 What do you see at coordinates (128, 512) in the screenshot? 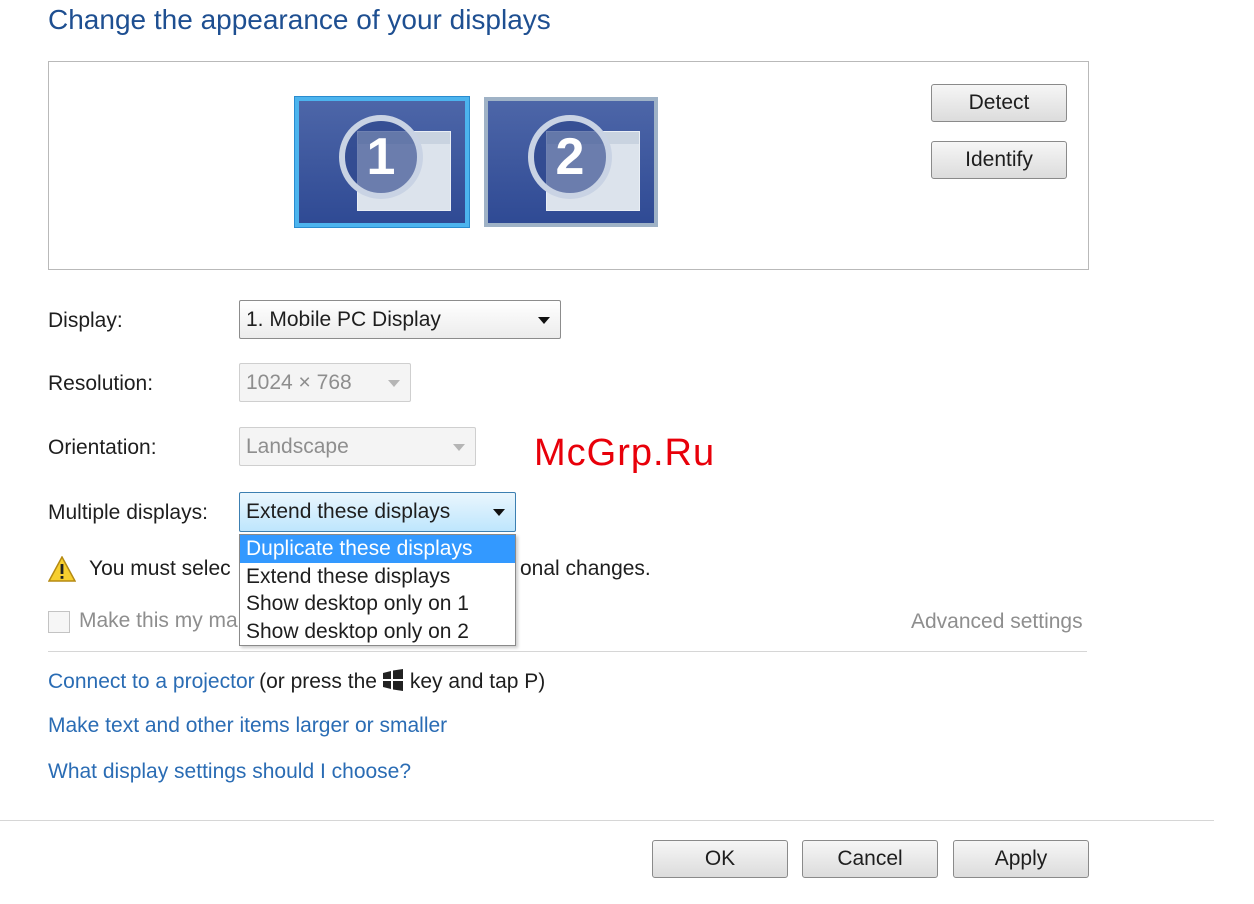
I see `multiple-displays-label: Multiple displays:` at bounding box center [128, 512].